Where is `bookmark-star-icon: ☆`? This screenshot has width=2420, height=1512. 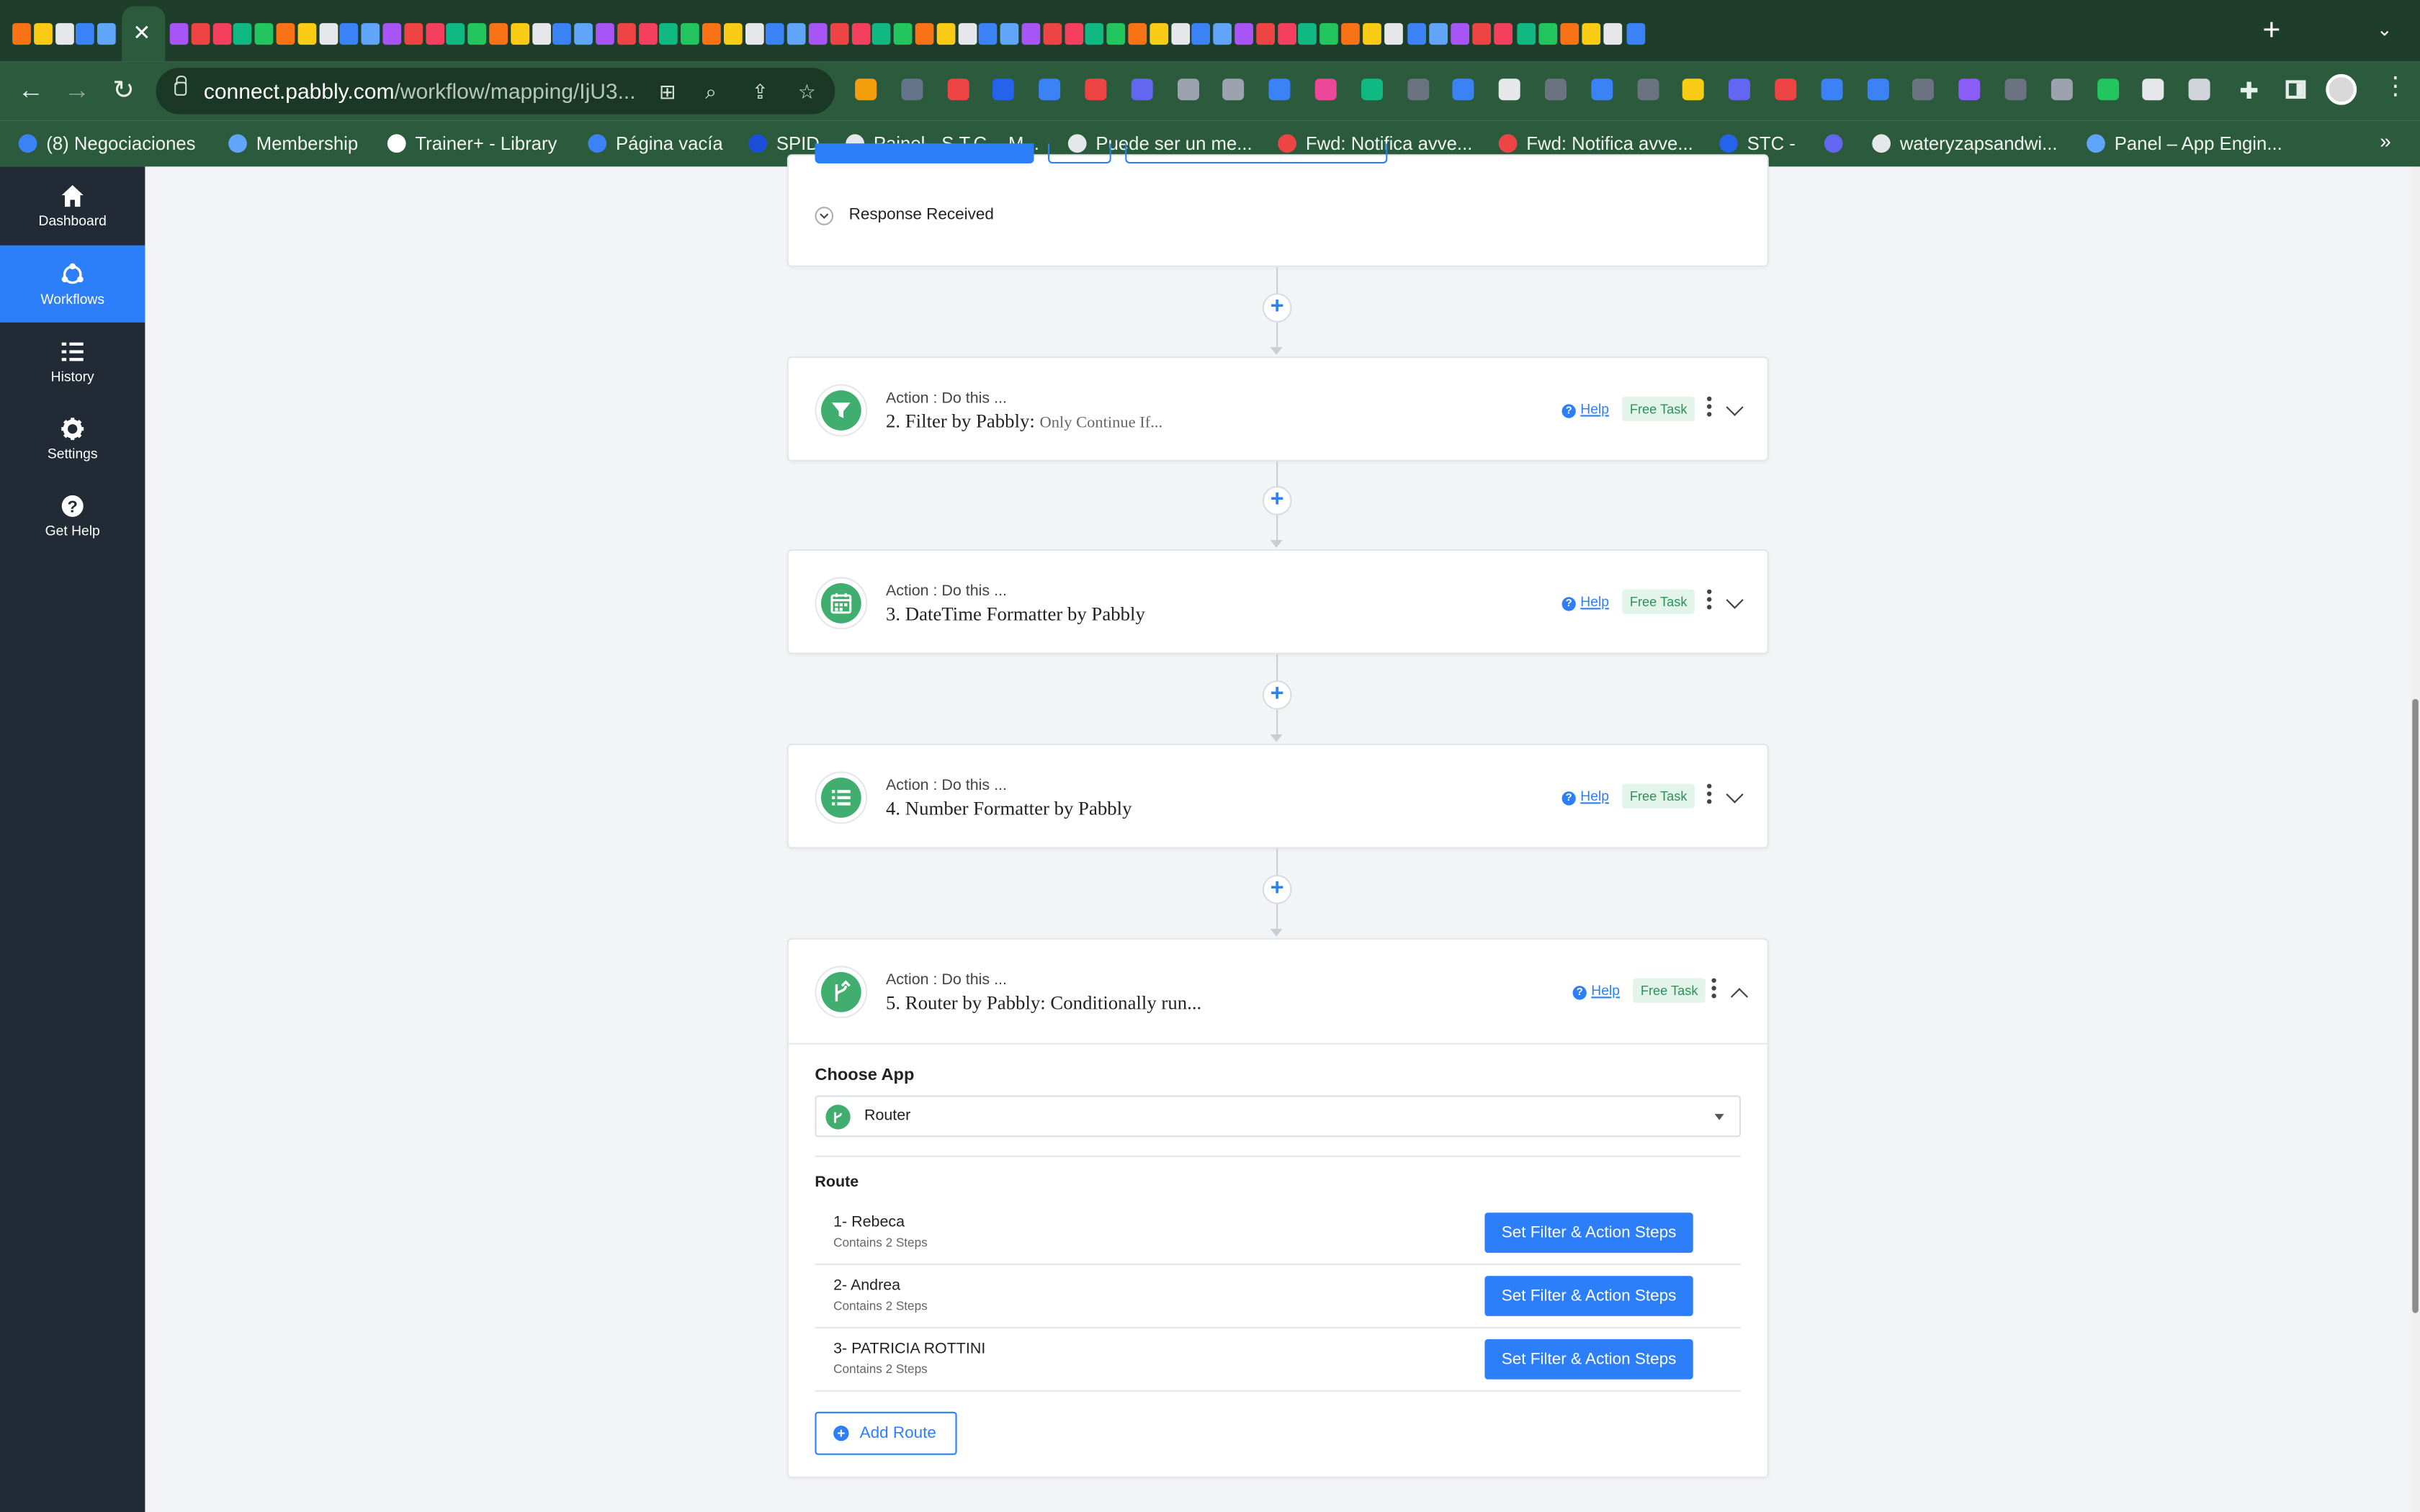
bookmark-star-icon: ☆ is located at coordinates (807, 92).